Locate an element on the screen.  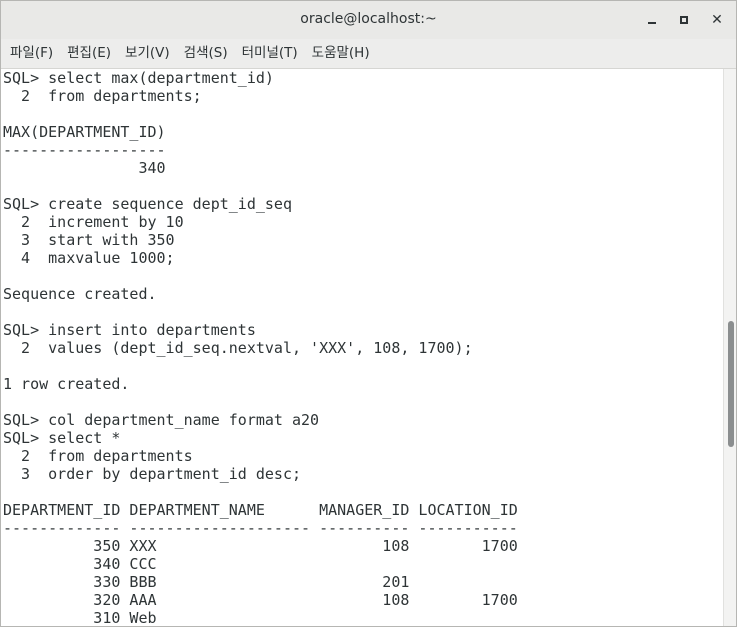
terminal-line: 4 maxvalue 1000; is located at coordinates (89, 258).